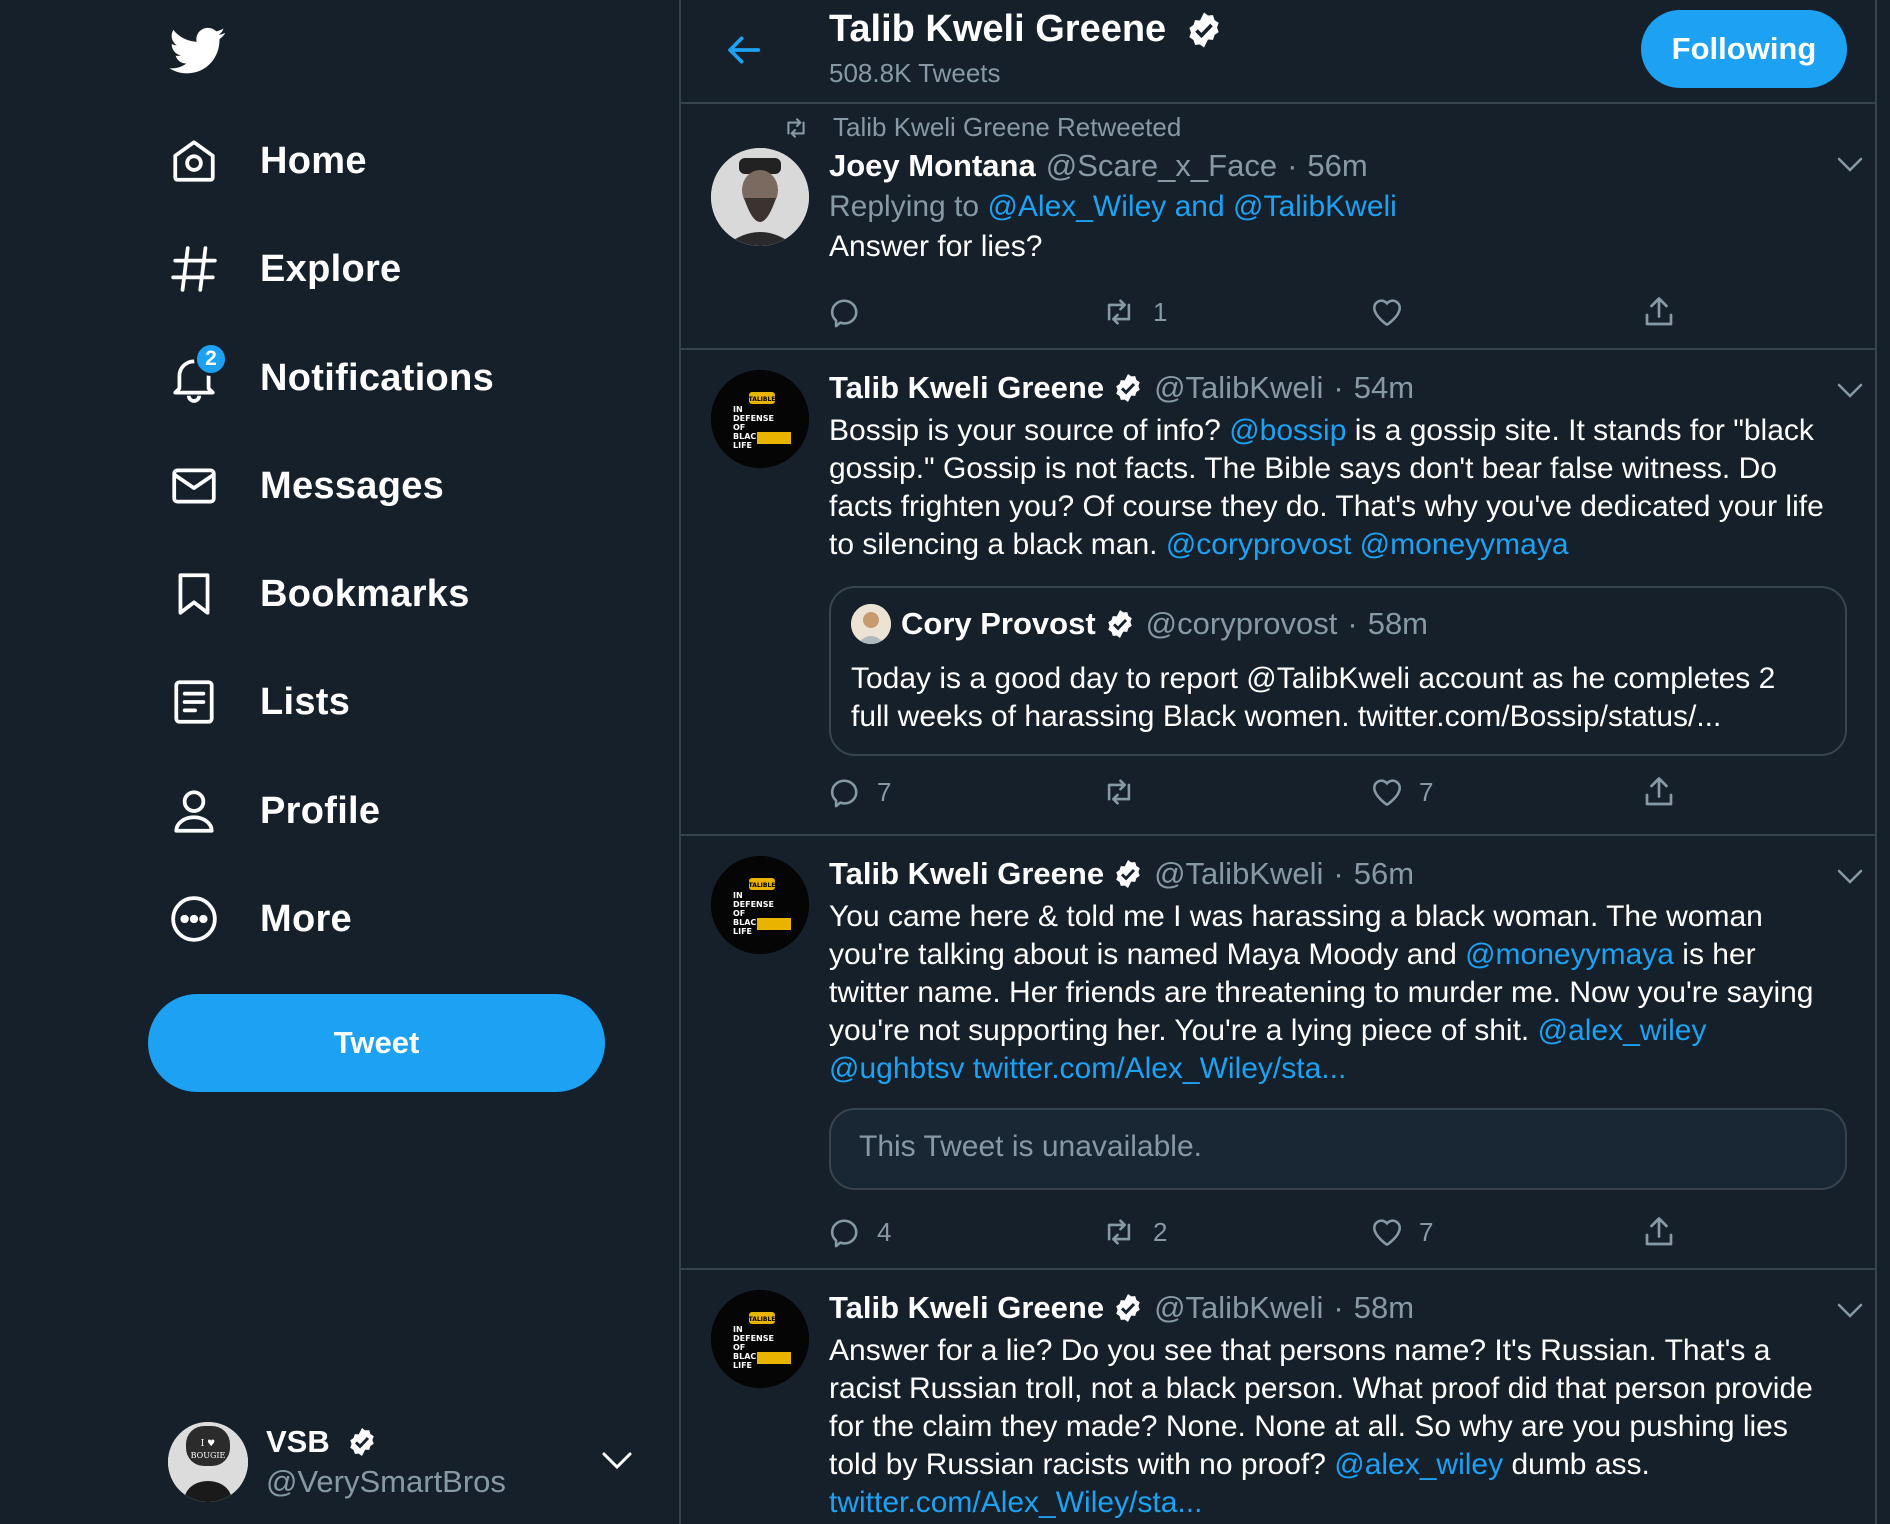 The image size is (1890, 1524). What do you see at coordinates (1744, 49) in the screenshot?
I see `following-button: Following` at bounding box center [1744, 49].